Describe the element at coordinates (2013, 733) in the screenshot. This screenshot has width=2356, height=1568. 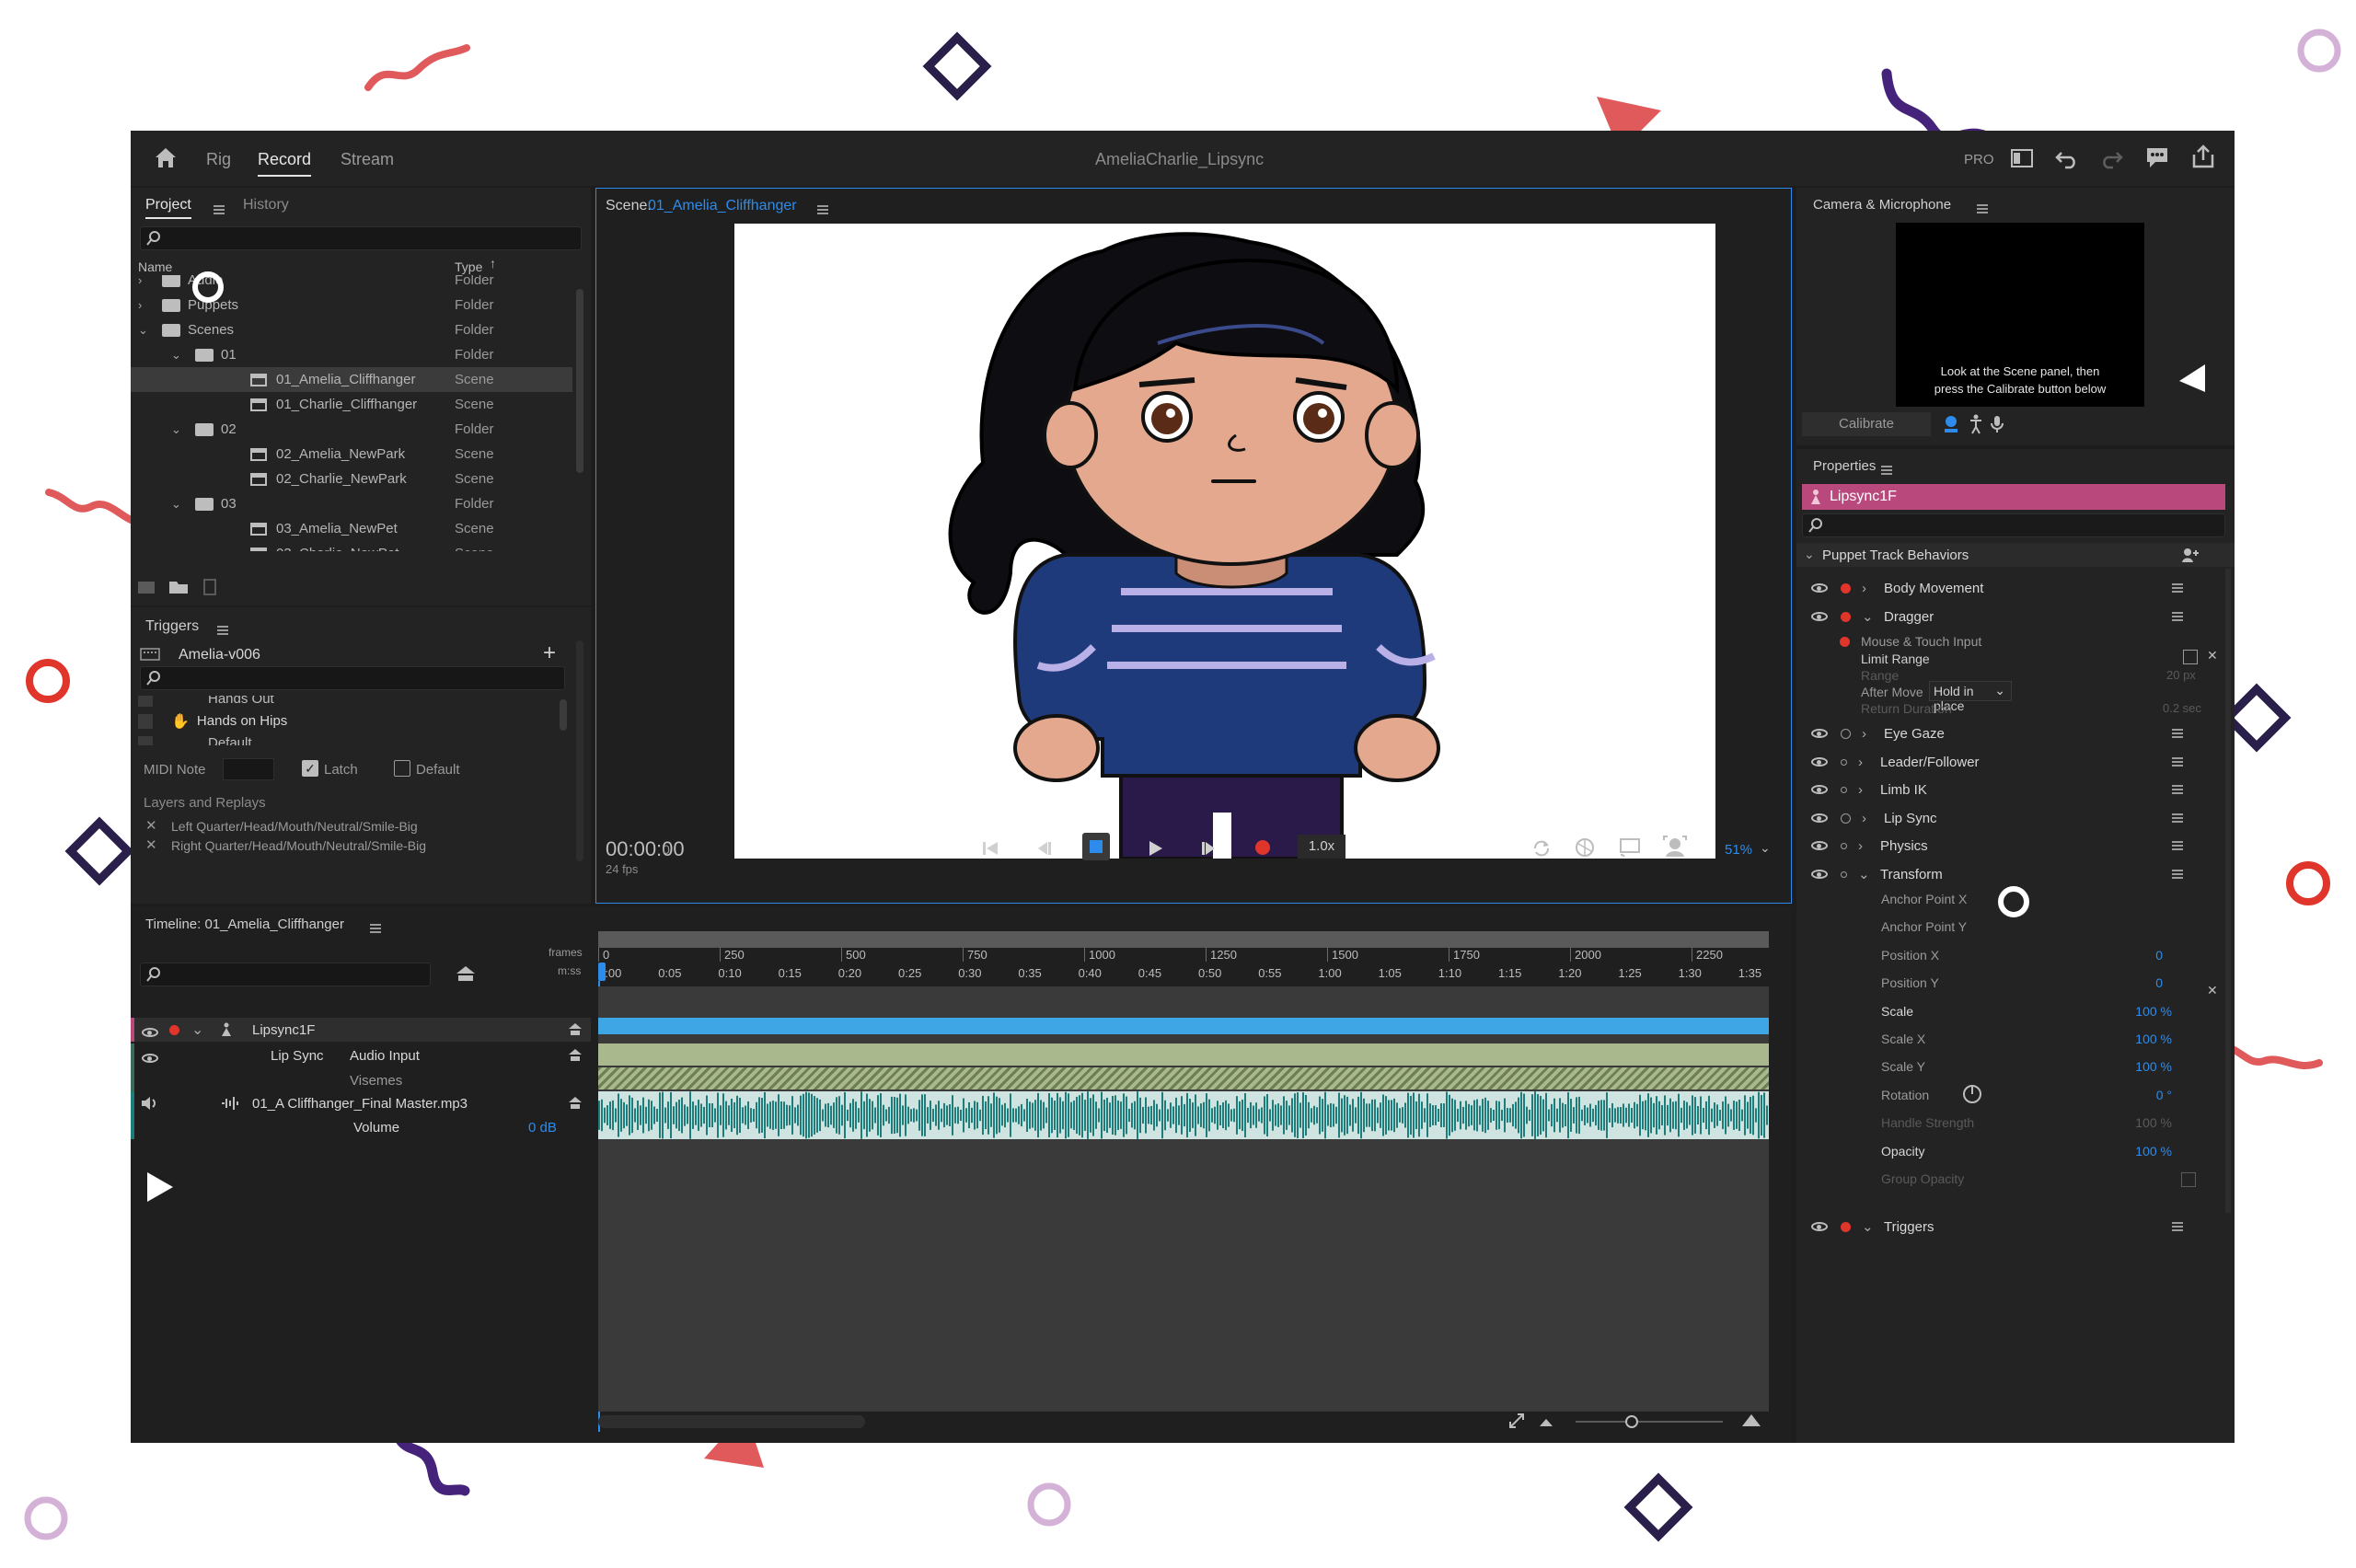
I see `behavior-eye-gaze: › Eye Gaze` at that location.